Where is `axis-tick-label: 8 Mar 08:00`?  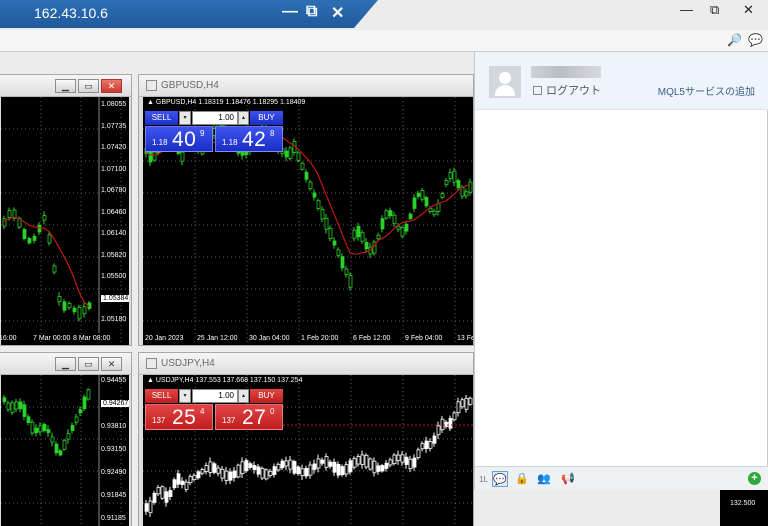
axis-tick-label: 8 Mar 08:00 is located at coordinates (92, 338).